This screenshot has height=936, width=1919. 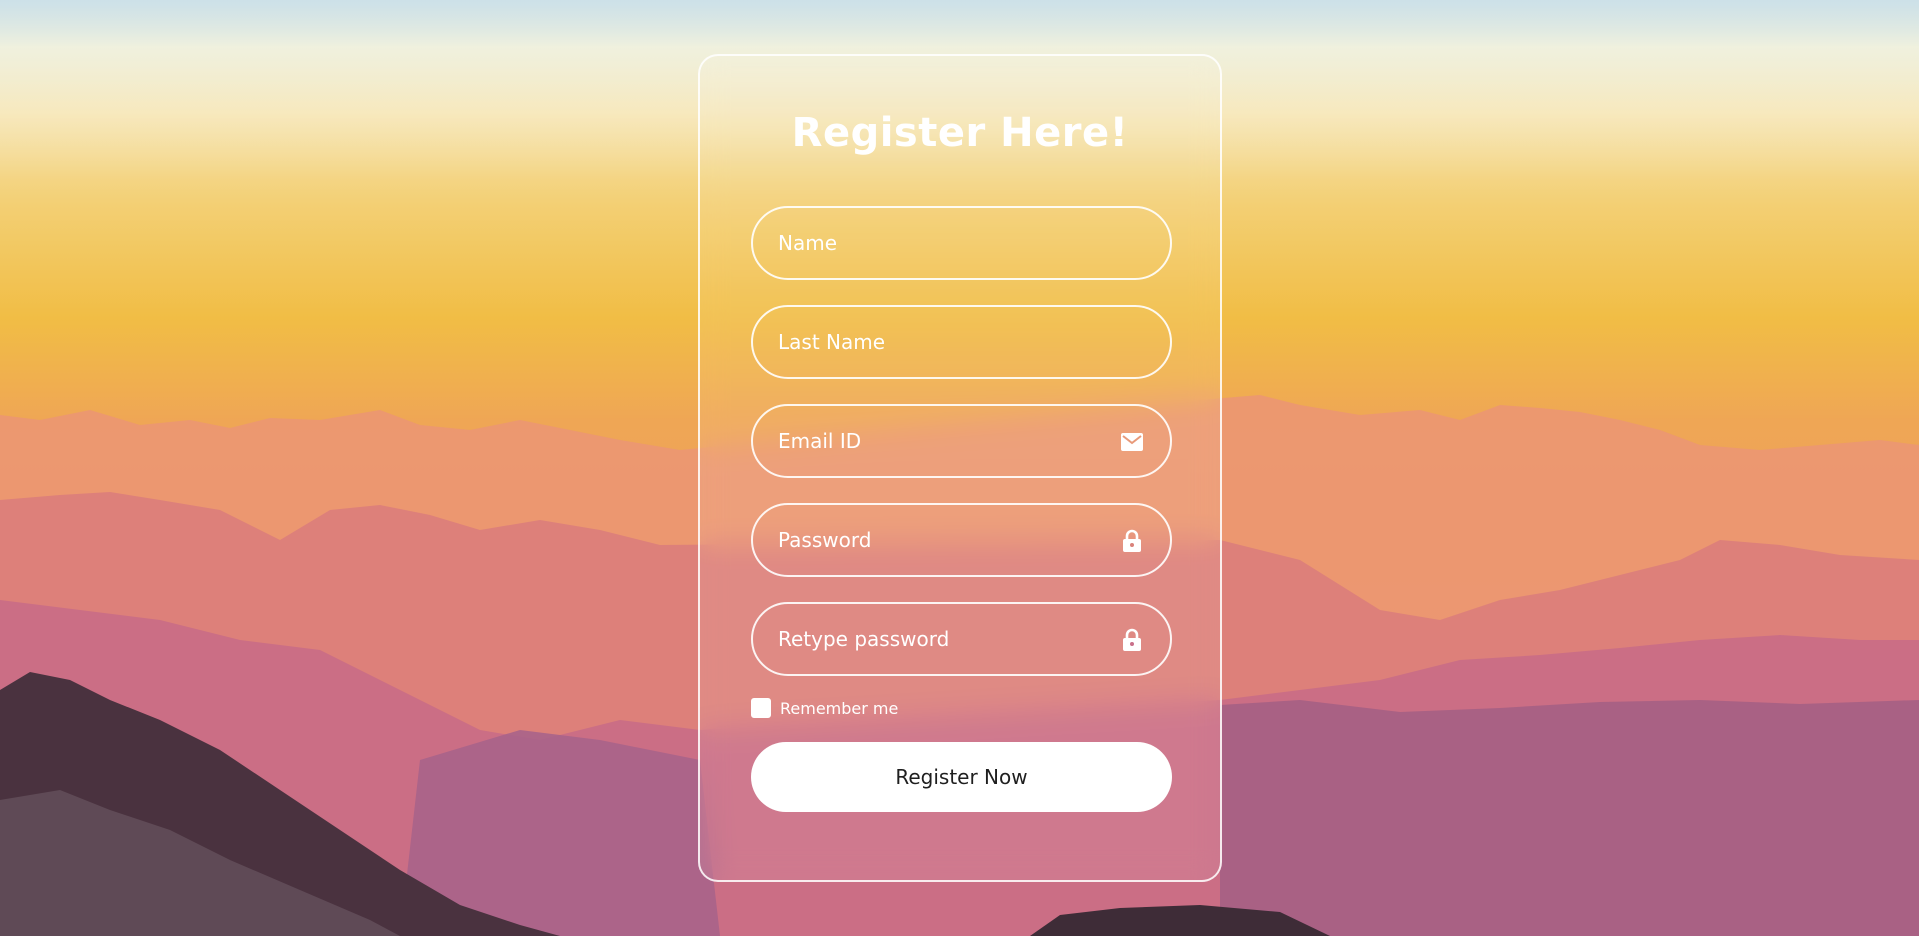 I want to click on retype-password-field, so click(x=961, y=639).